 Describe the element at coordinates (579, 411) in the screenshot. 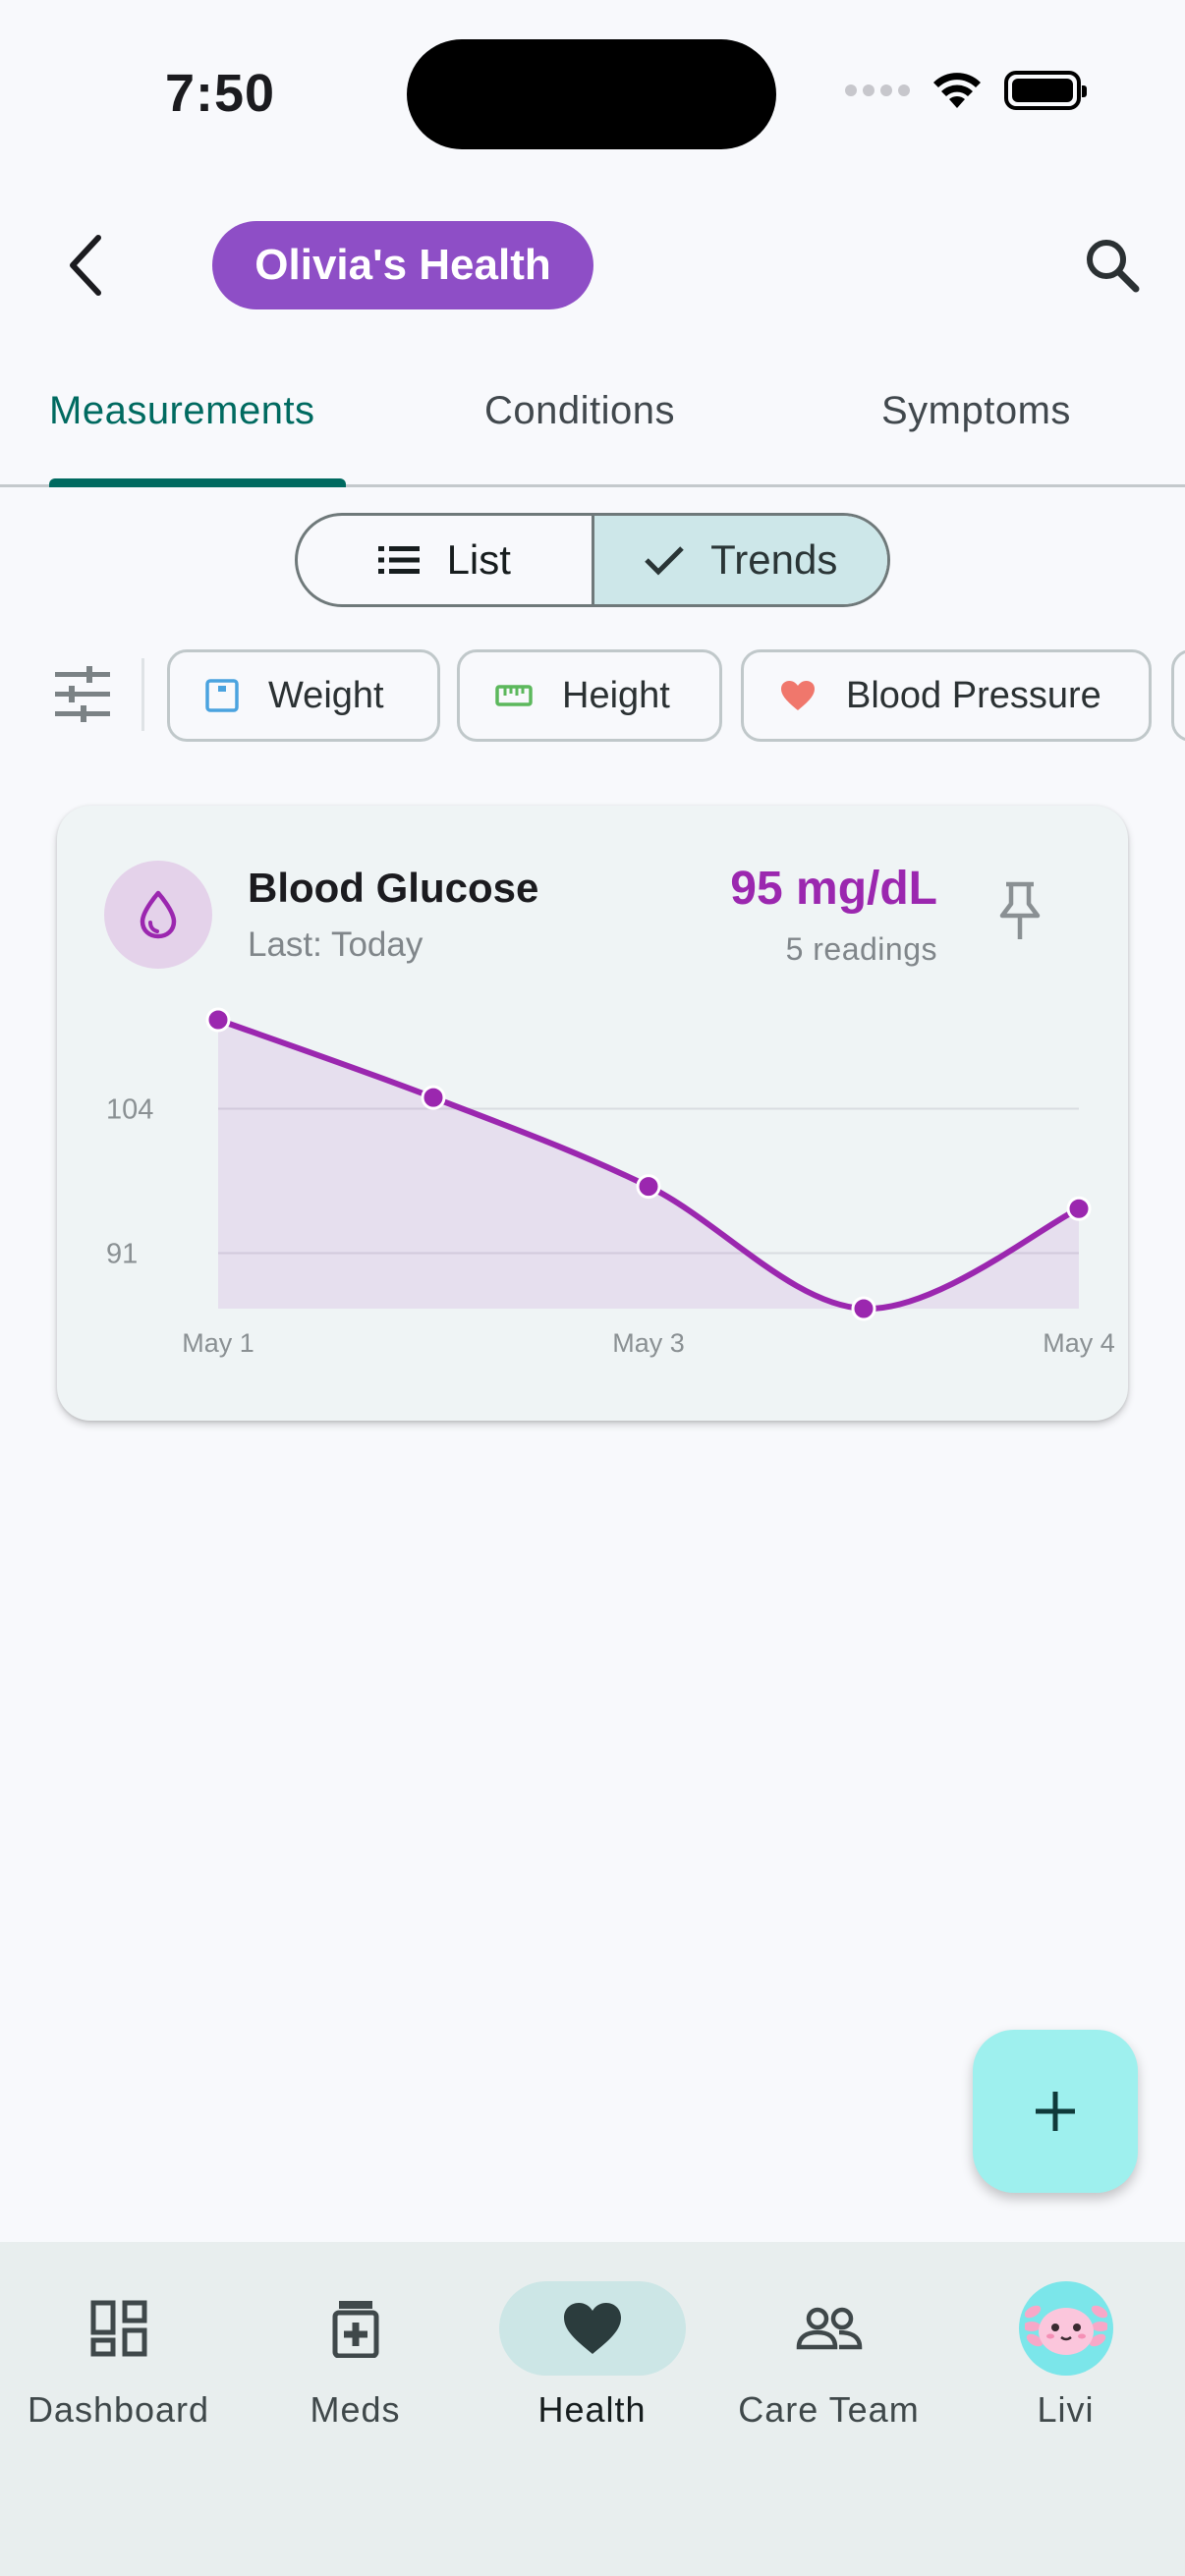

I see `tab-conditions: Conditions` at that location.